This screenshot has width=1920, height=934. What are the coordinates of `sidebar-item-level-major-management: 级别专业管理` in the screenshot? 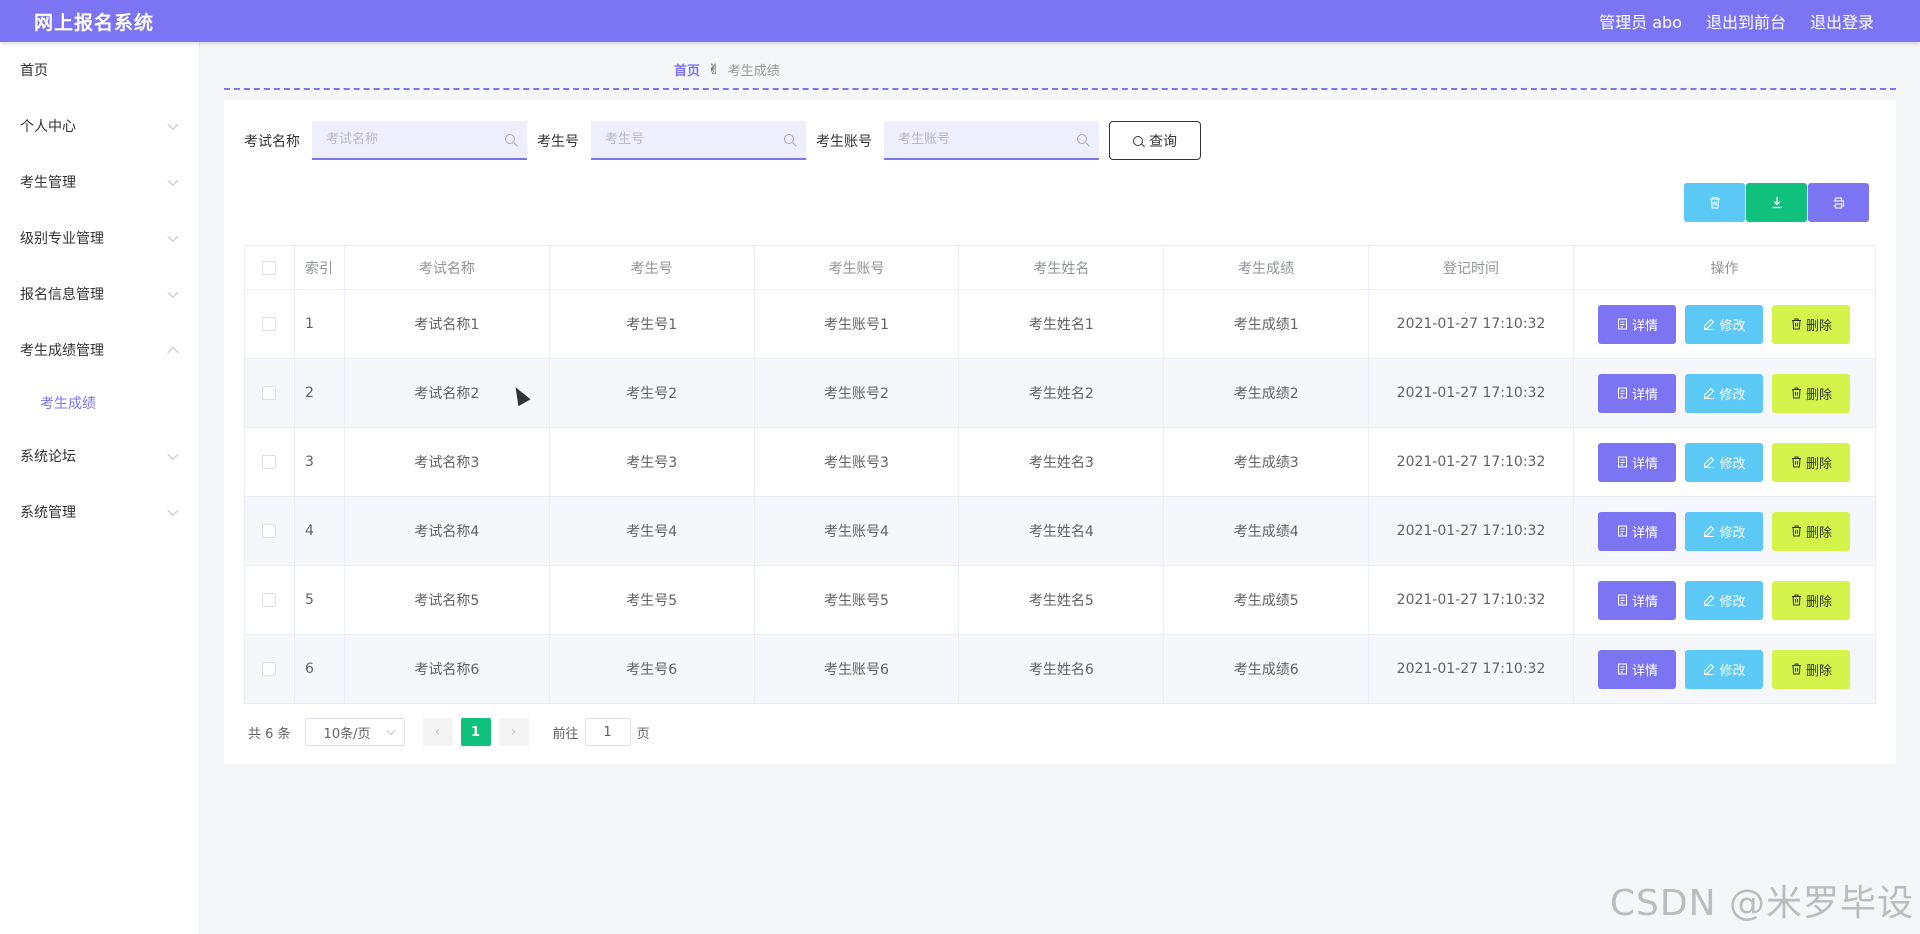 It's located at (99, 238).